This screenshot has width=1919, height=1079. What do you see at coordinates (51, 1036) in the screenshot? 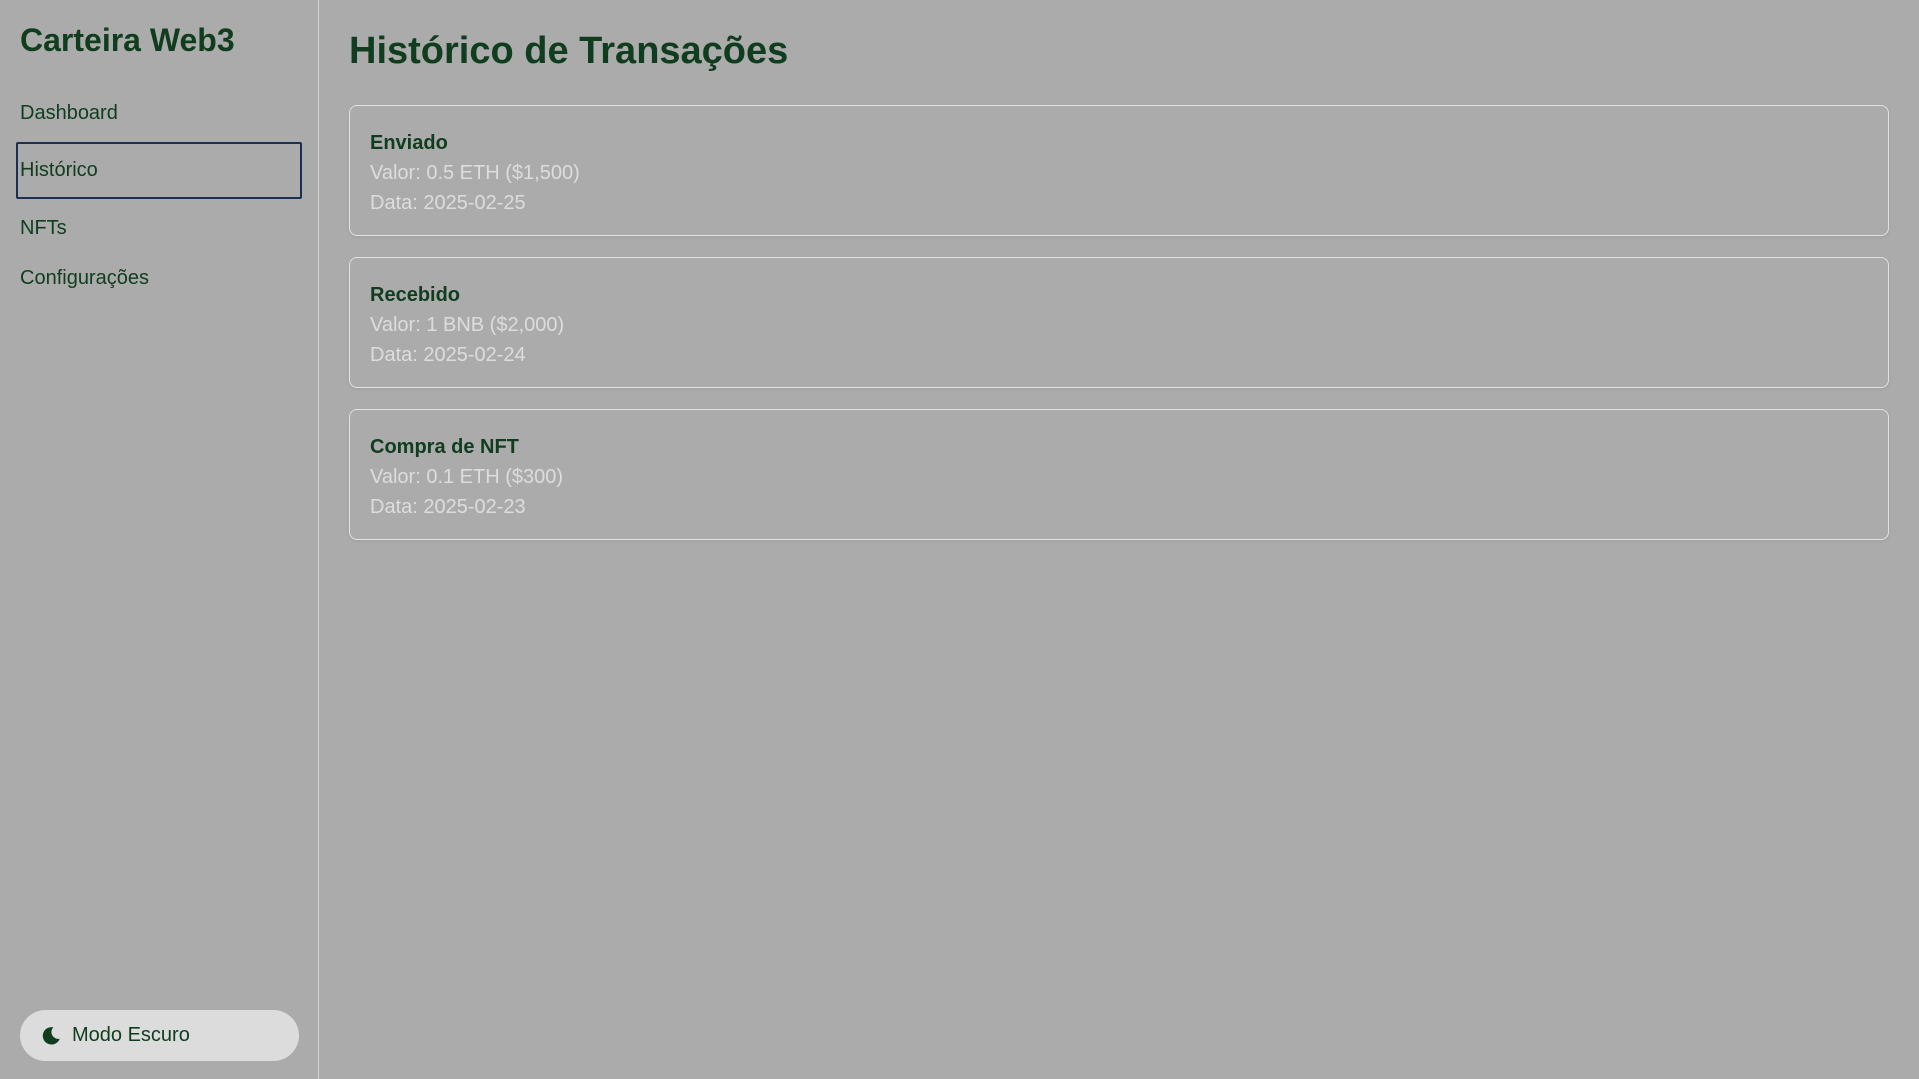
I see `moon-icon` at bounding box center [51, 1036].